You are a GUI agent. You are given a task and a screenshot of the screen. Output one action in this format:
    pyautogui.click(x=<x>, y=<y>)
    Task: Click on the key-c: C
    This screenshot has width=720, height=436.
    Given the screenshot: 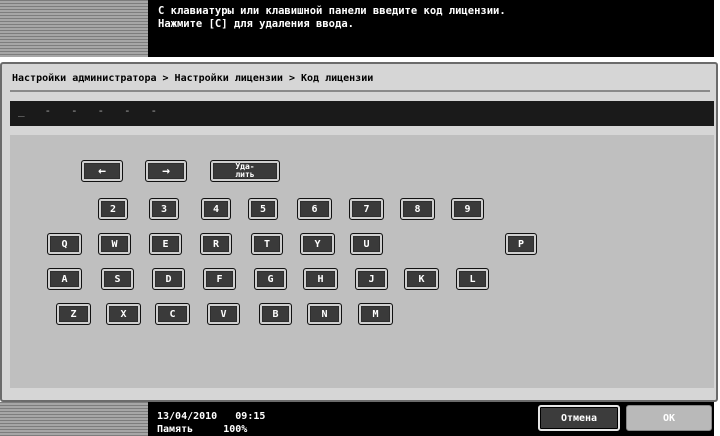 What is the action you would take?
    pyautogui.click(x=172, y=314)
    